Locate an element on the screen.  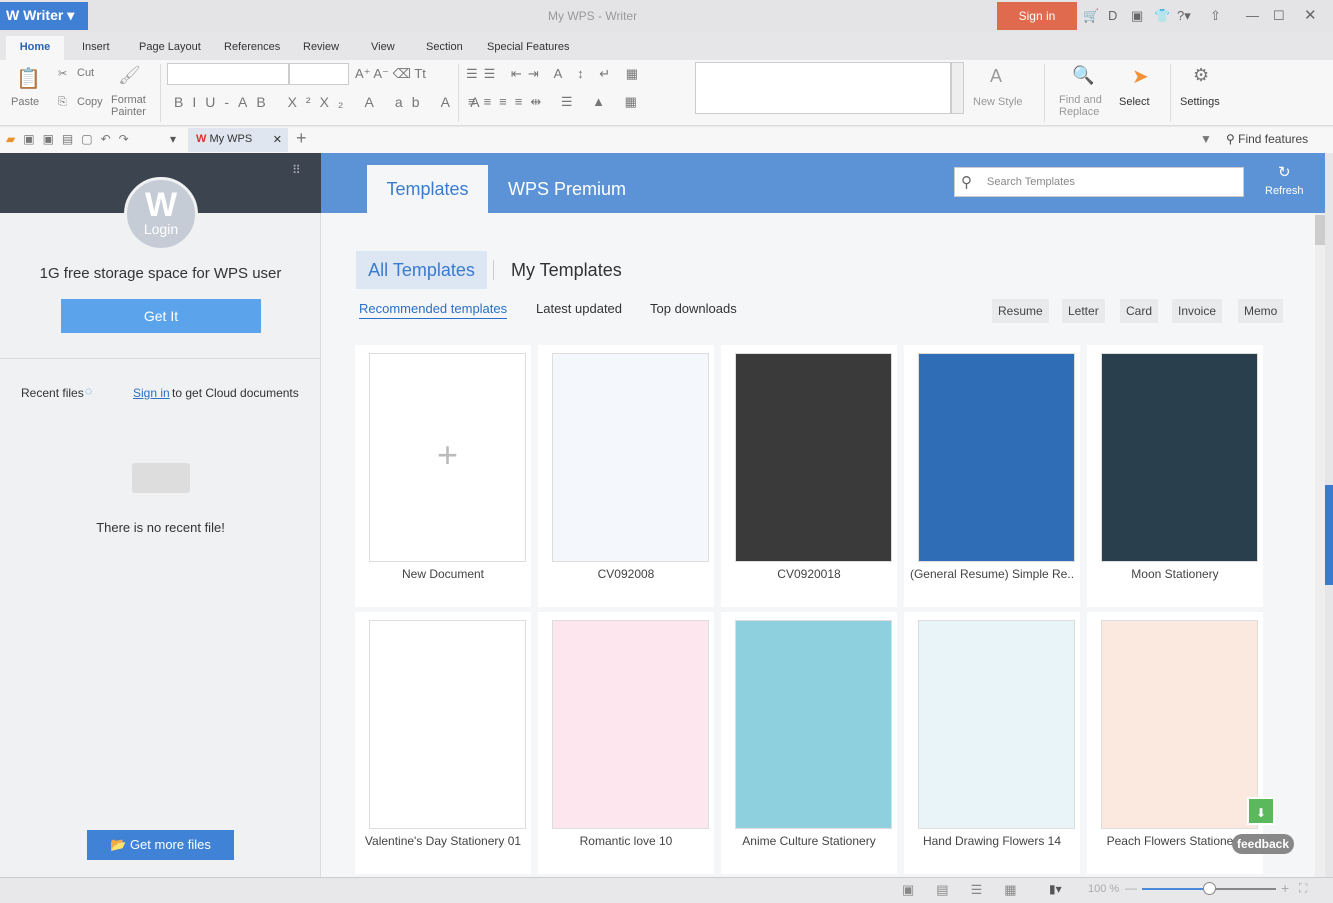
font-name-select is located at coordinates (228, 74).